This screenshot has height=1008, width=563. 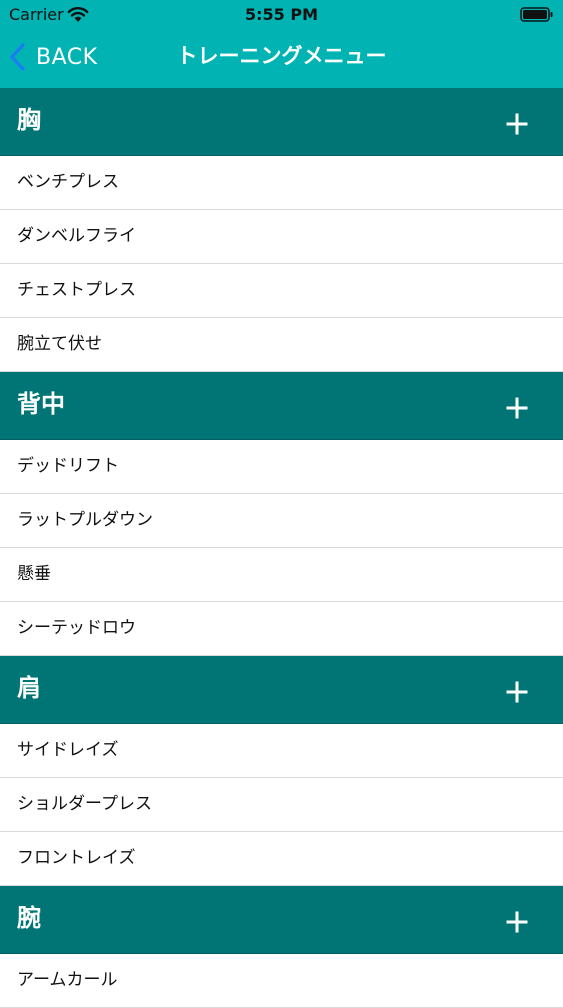 What do you see at coordinates (59, 344) in the screenshot?
I see `exercise-label: 腕立て伏せ` at bounding box center [59, 344].